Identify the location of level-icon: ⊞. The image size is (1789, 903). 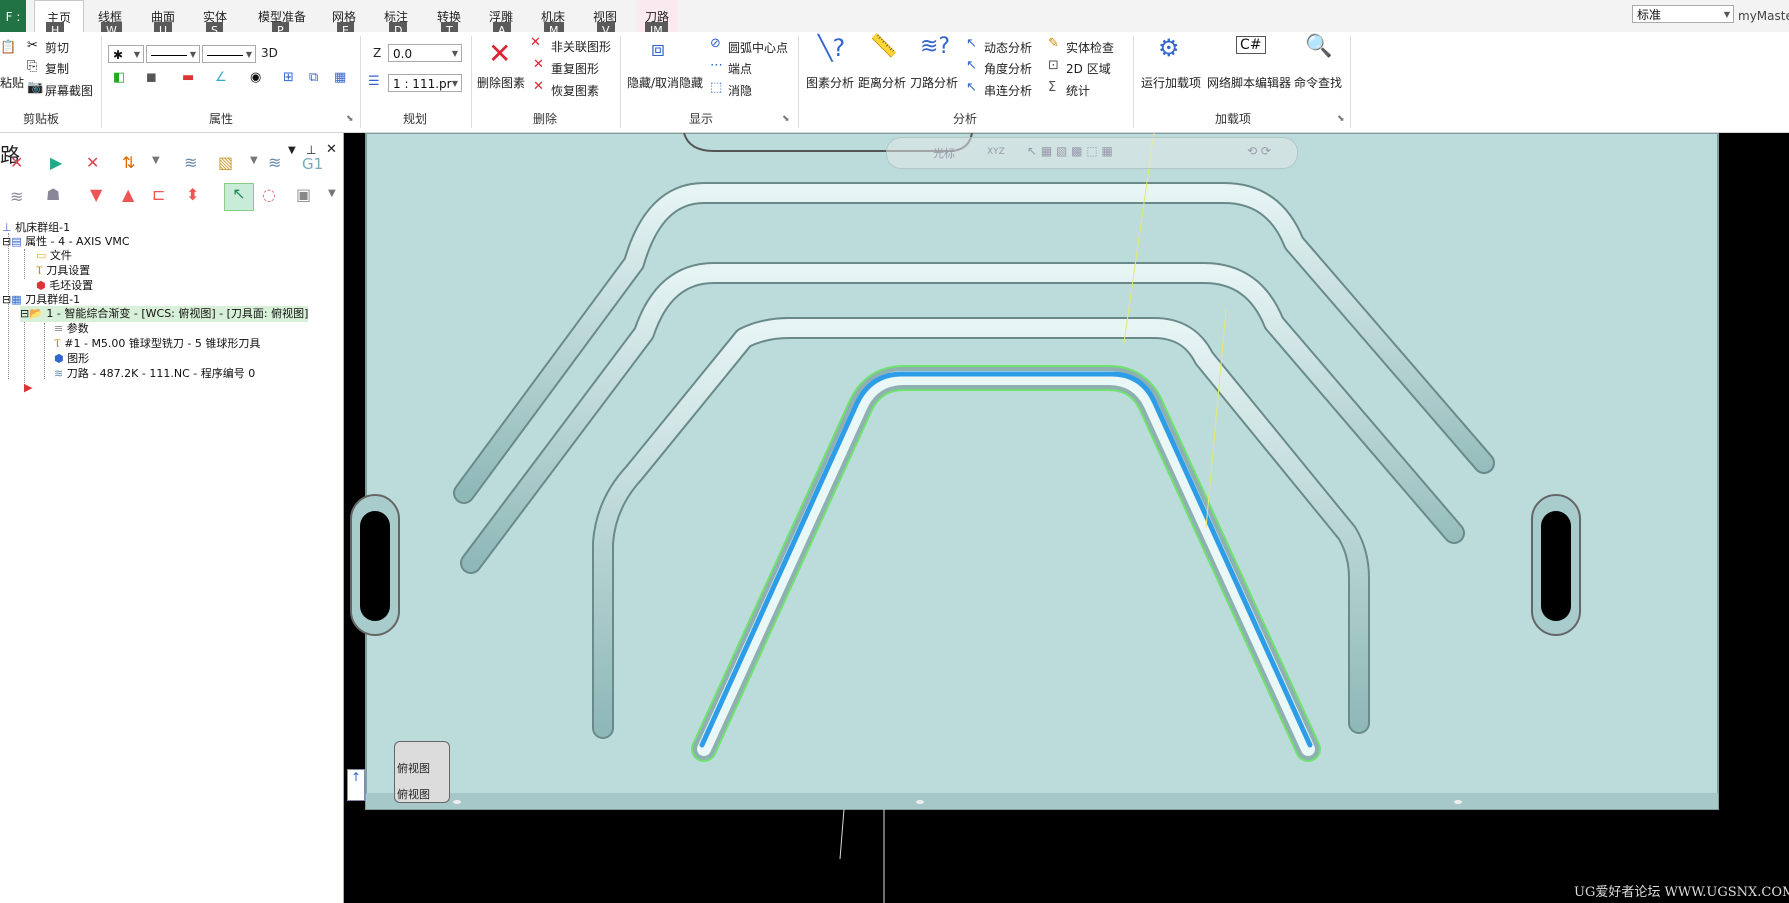
(288, 77).